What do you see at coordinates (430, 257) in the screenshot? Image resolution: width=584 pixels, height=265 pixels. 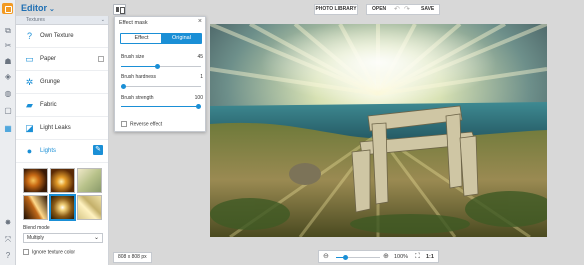 I see `actual-size-button: 1:1` at bounding box center [430, 257].